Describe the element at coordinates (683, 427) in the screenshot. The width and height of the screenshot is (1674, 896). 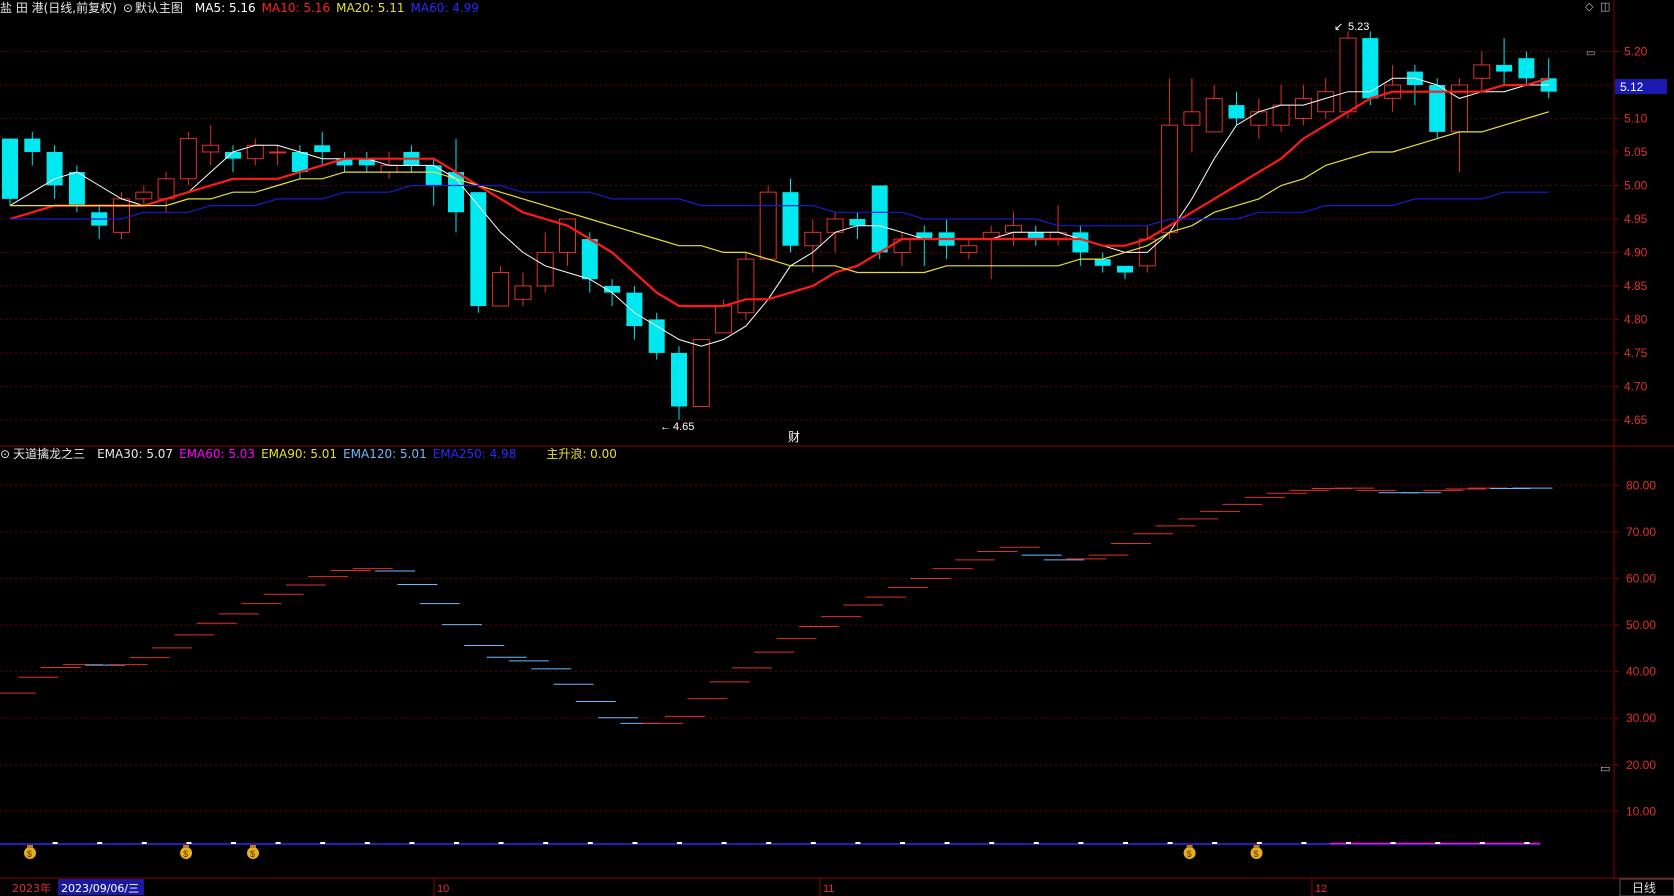
I see `svg-text: 4.65` at that location.